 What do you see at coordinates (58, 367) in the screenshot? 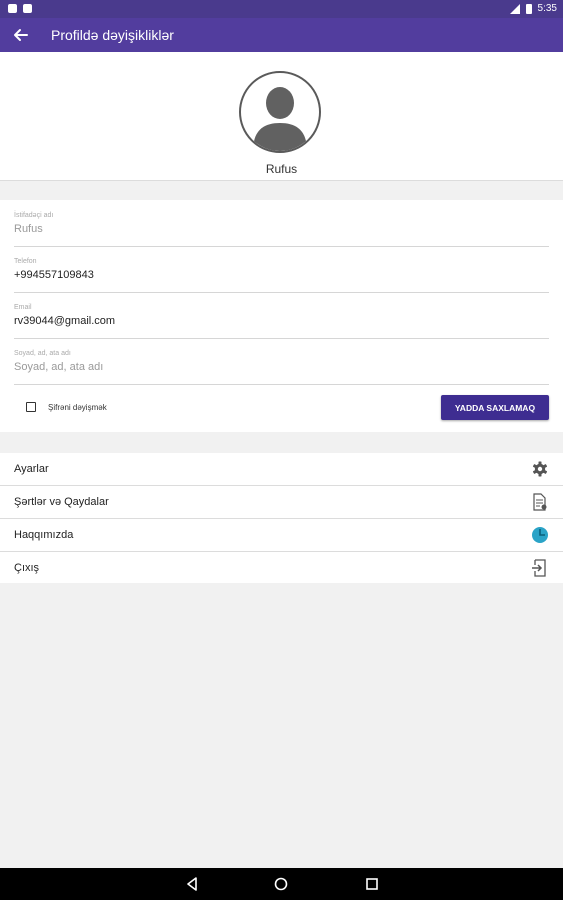
I see `full-name-placeholder: Soyad, ad, ata adı` at bounding box center [58, 367].